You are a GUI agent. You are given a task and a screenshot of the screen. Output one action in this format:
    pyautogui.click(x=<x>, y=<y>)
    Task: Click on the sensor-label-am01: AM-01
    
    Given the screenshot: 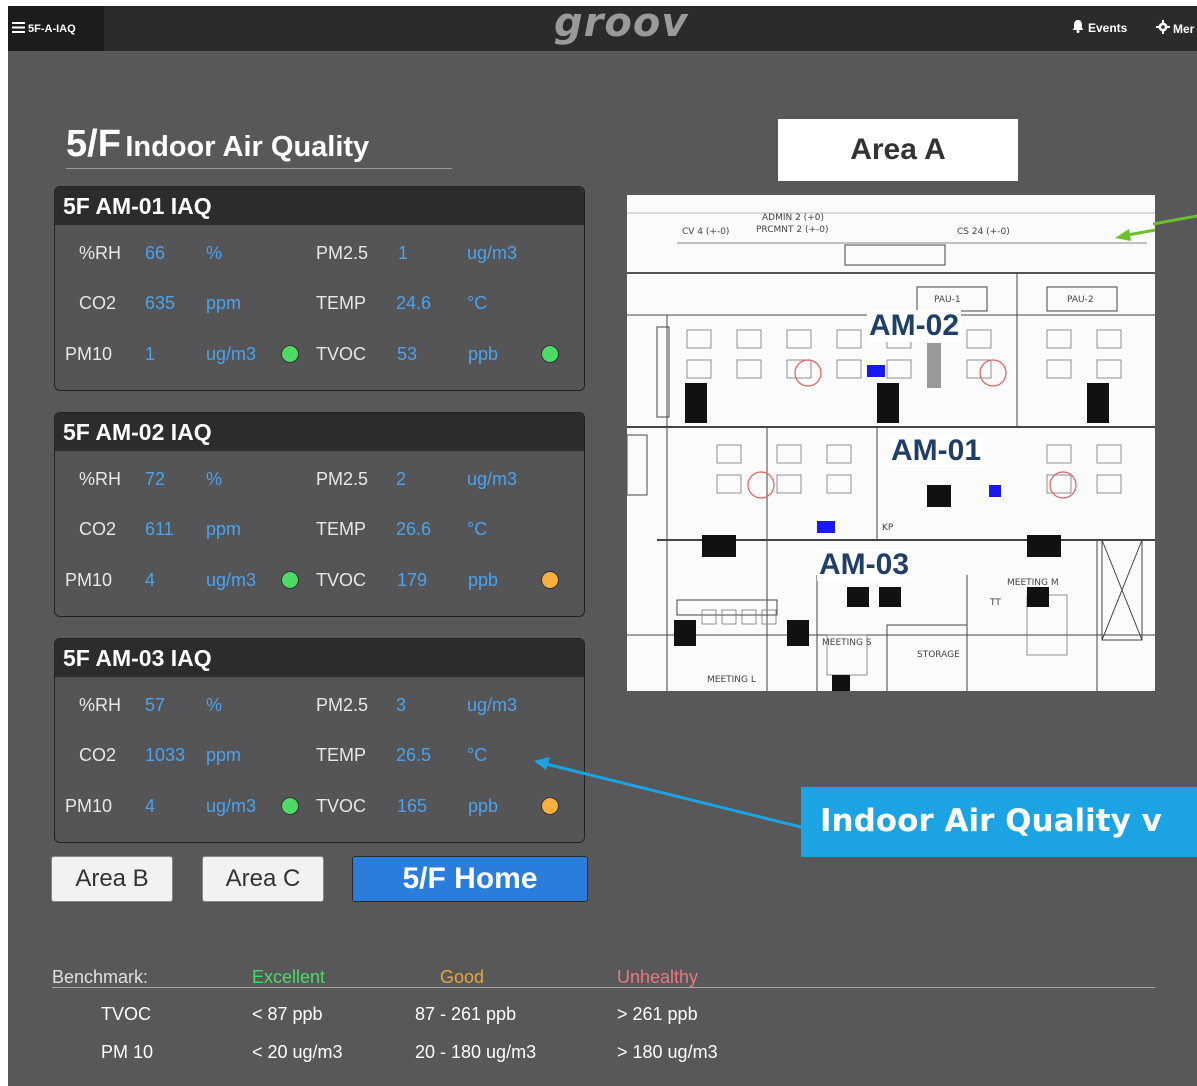 What is the action you would take?
    pyautogui.click(x=936, y=450)
    